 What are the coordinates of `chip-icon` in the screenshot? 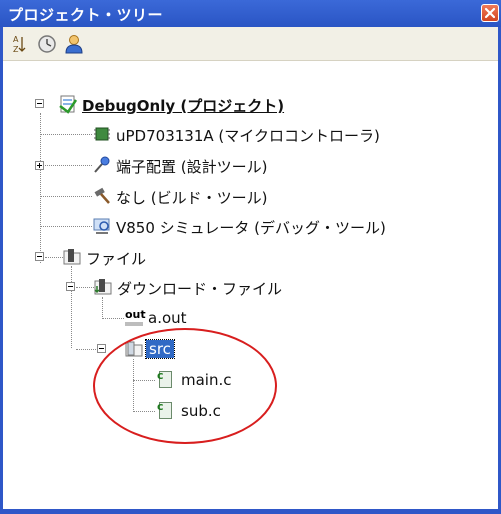 It's located at (102, 134).